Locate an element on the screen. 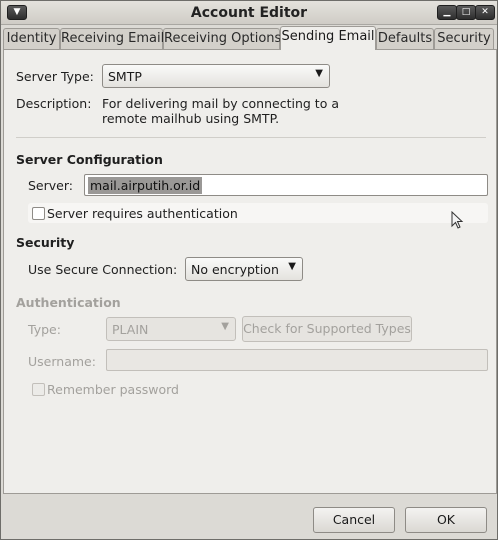 The height and width of the screenshot is (540, 498). ok-button: OK is located at coordinates (446, 520).